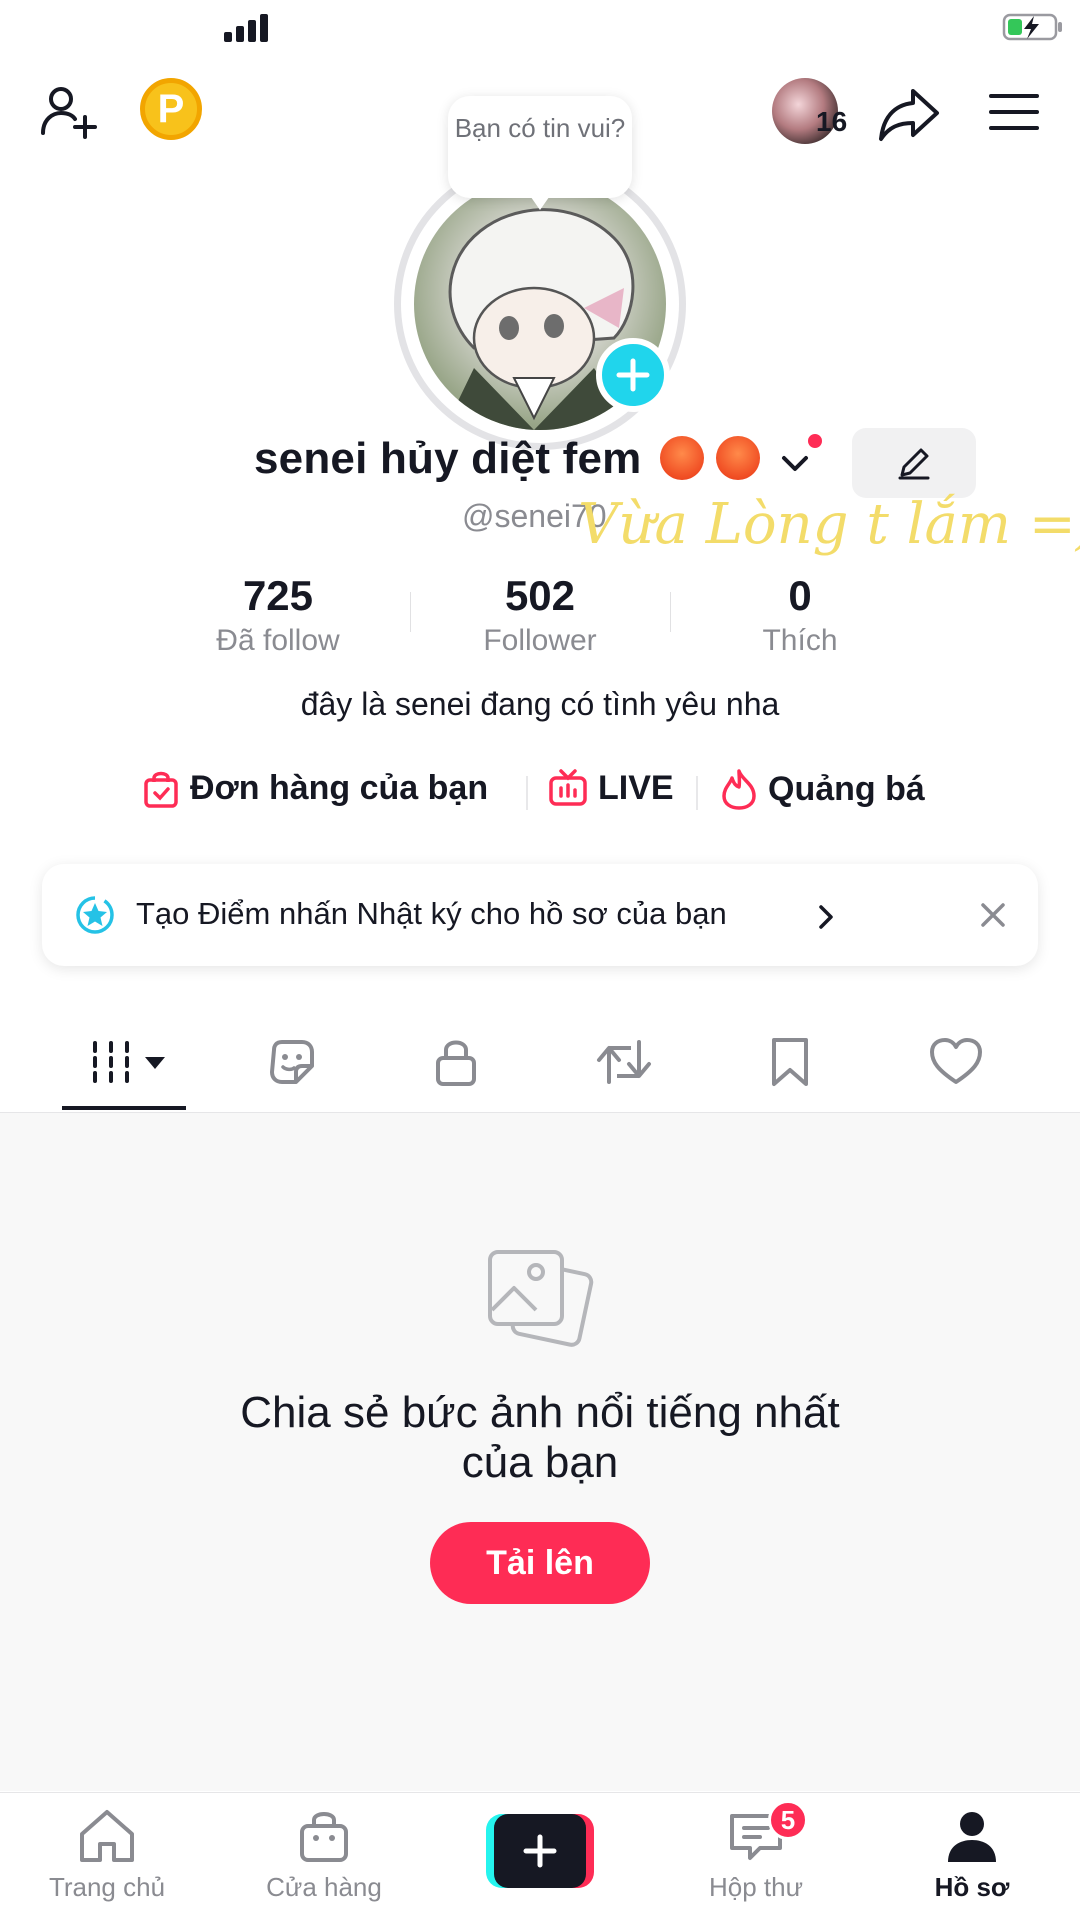  I want to click on display-name: senei hủy diệt fem, so click(448, 458).